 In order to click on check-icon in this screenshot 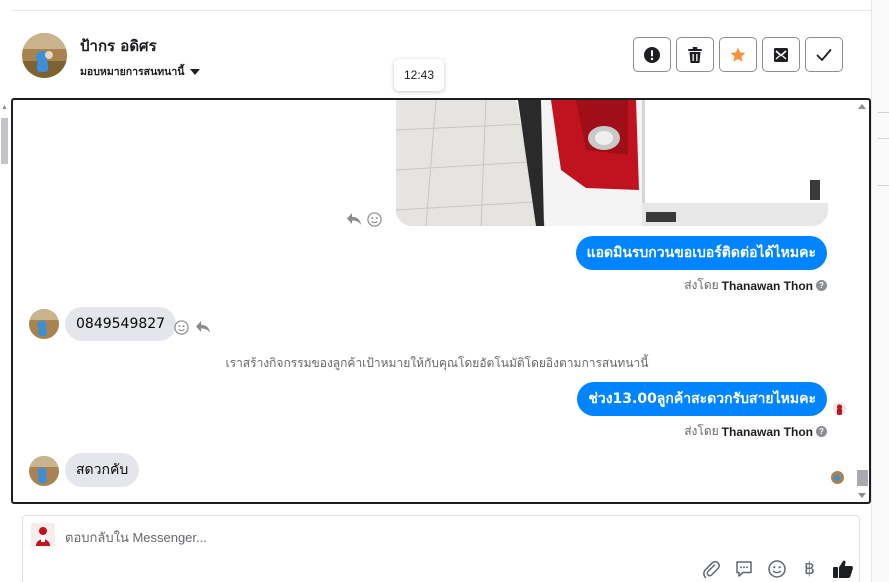, I will do `click(824, 54)`.